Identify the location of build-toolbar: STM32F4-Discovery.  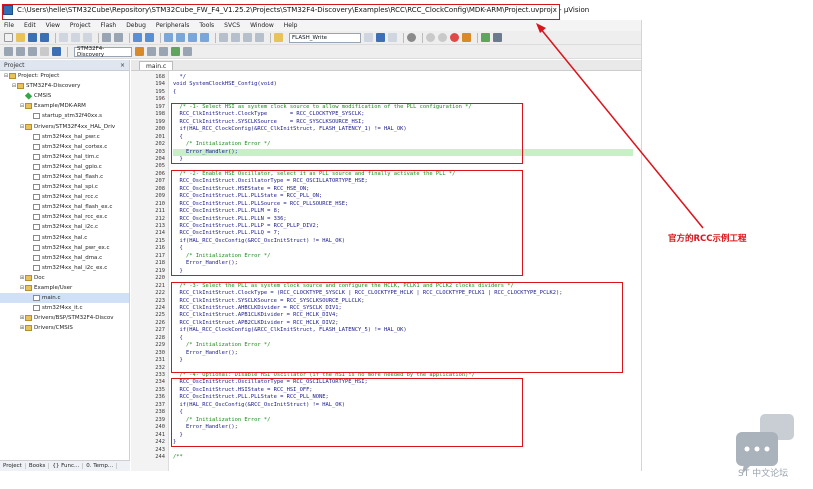
(320, 52).